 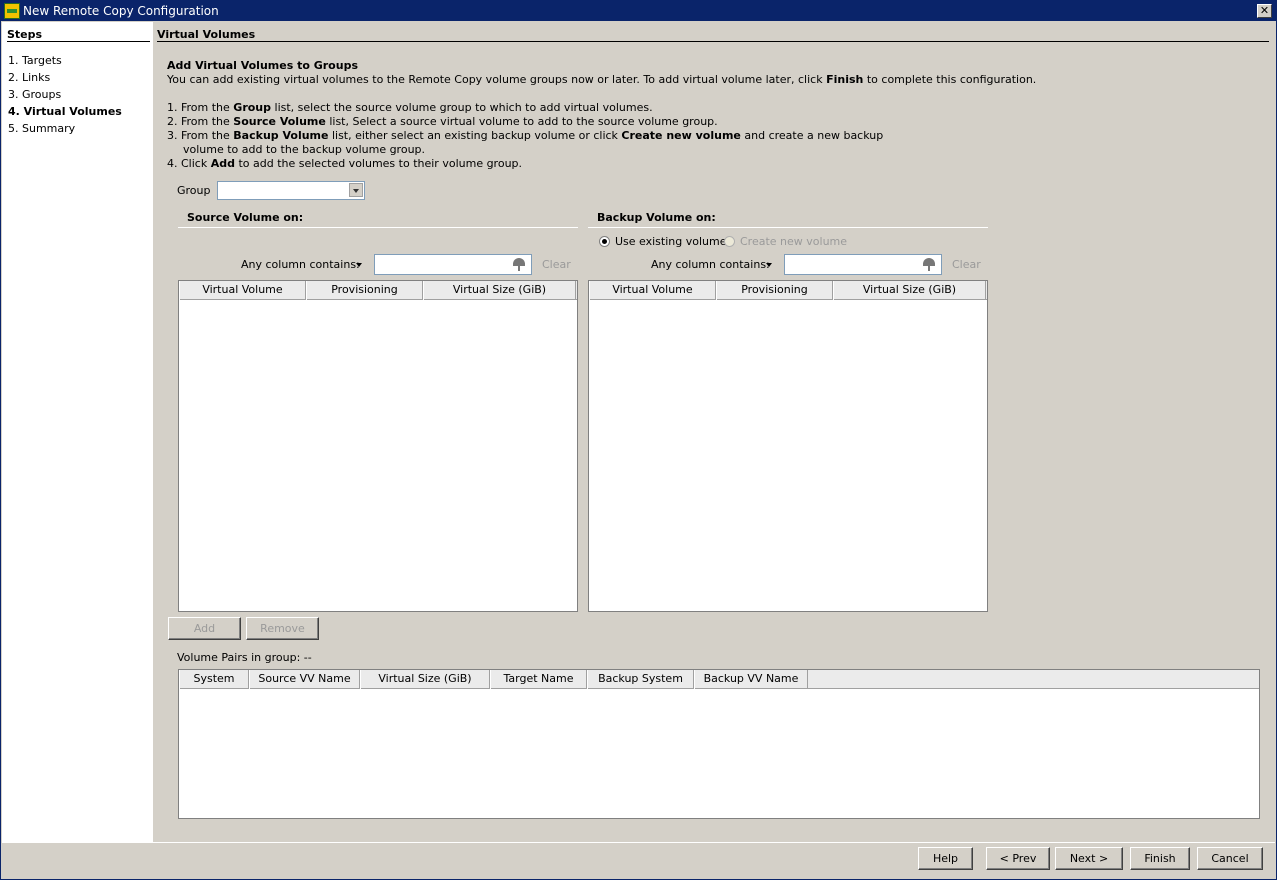 I want to click on source-col-virtual-volume: Virtual Volume, so click(x=242, y=290).